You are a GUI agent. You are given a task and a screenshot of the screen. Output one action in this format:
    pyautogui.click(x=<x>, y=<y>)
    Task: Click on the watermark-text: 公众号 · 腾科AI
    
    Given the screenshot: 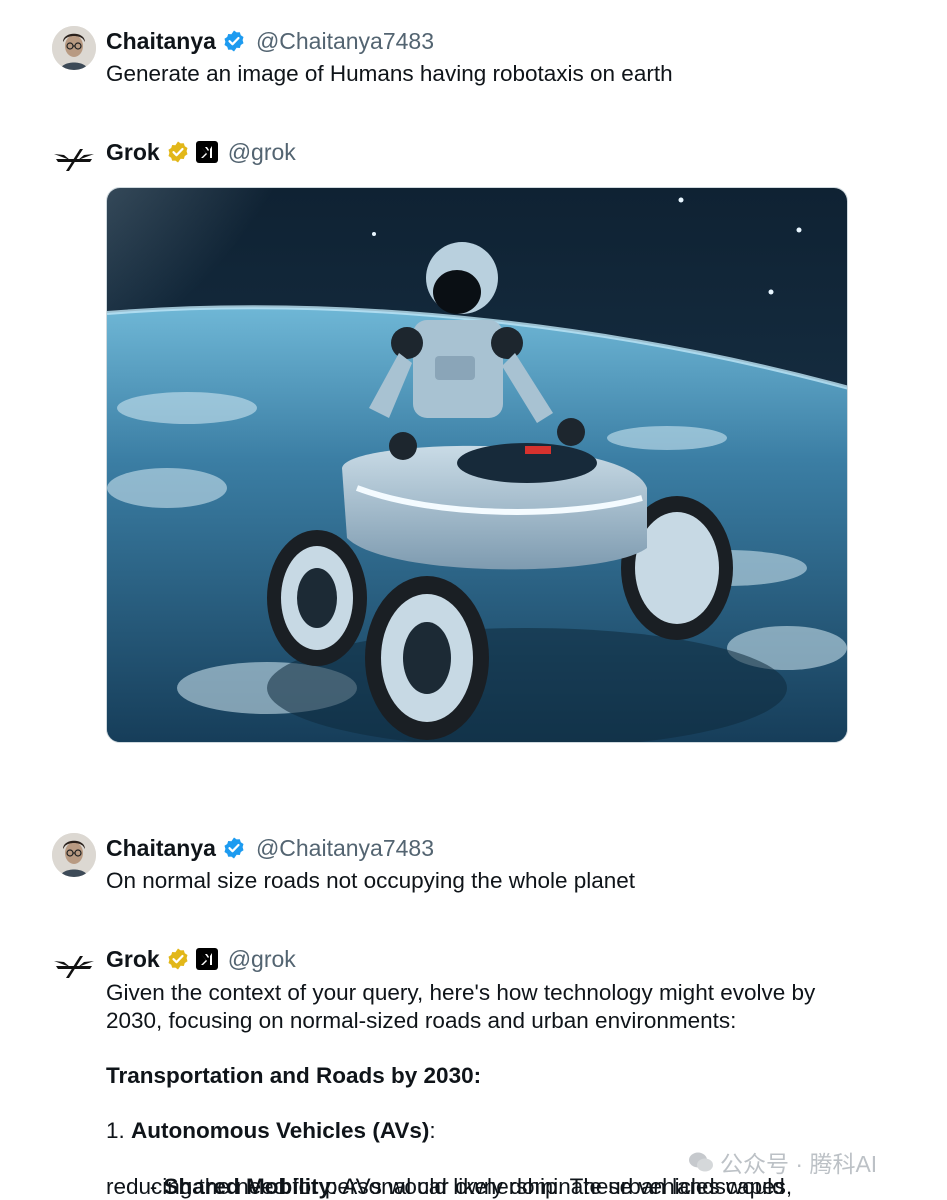 What is the action you would take?
    pyautogui.click(x=799, y=1164)
    